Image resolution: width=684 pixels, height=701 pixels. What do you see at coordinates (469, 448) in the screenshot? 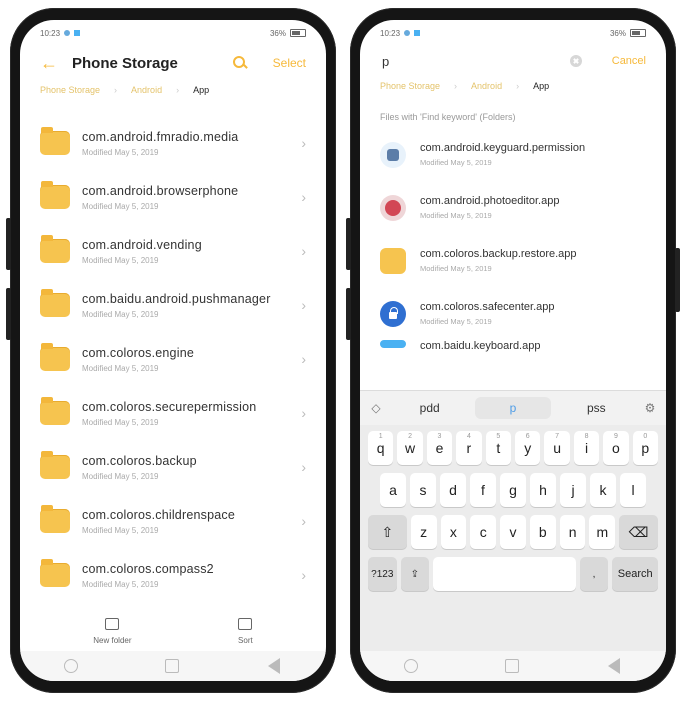
I see `key-r: 4r` at bounding box center [469, 448].